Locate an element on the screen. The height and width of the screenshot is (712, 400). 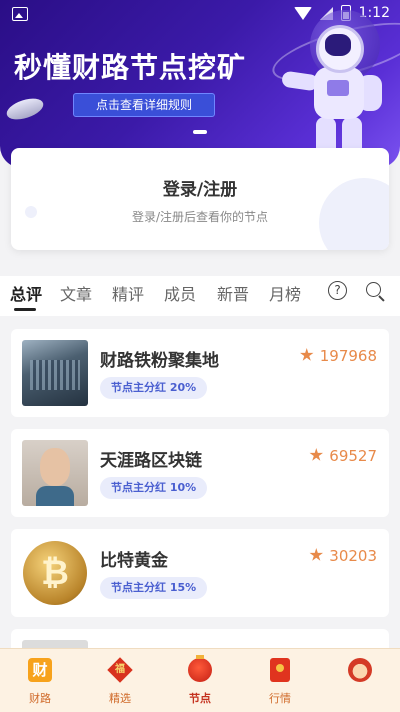
dividend-badge: 节点主分红 20% is located at coordinates (154, 388).